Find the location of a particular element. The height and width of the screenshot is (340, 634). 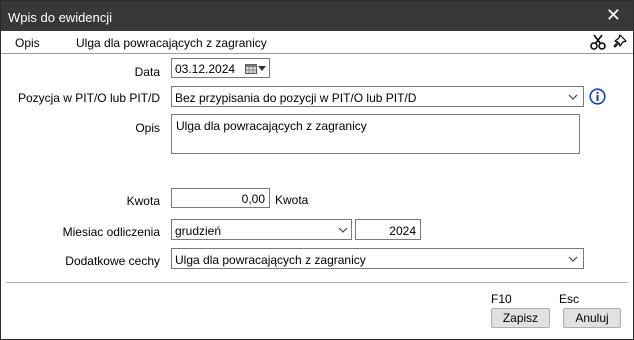

date-dropdown-icon is located at coordinates (262, 68).